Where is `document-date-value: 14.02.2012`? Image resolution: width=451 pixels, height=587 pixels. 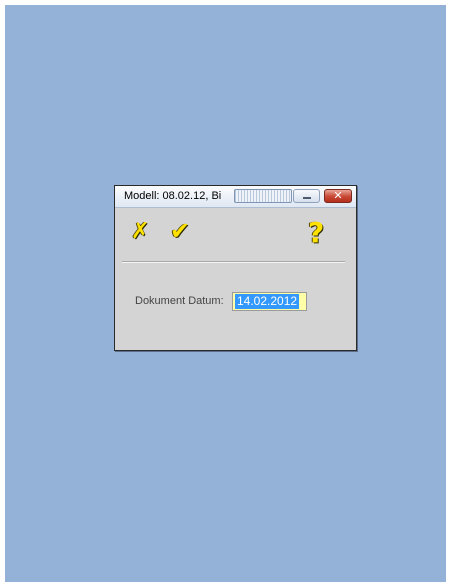 document-date-value: 14.02.2012 is located at coordinates (267, 301).